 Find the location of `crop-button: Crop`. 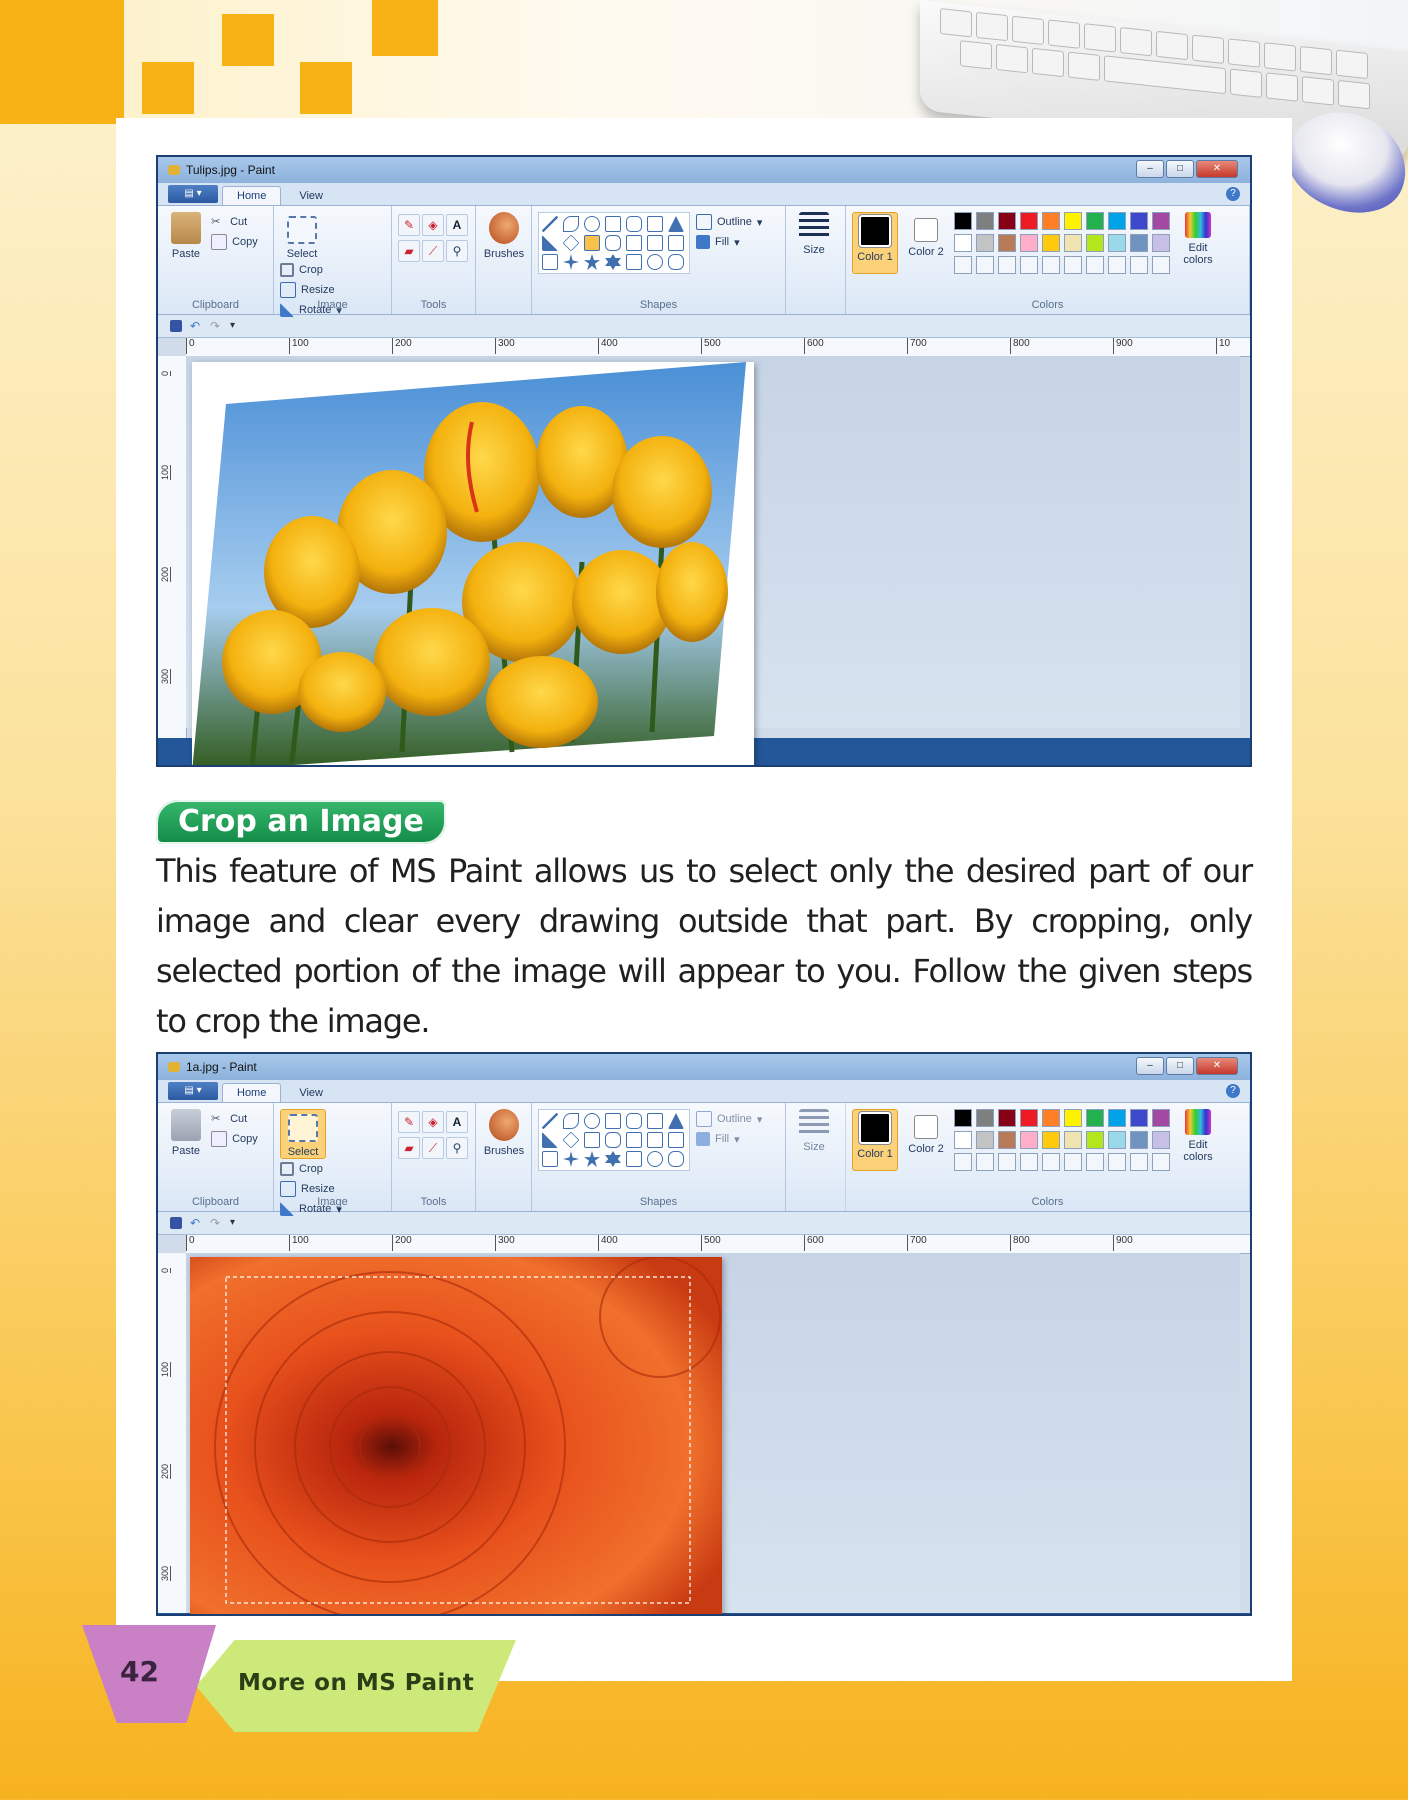

crop-button: Crop is located at coordinates (311, 1169).